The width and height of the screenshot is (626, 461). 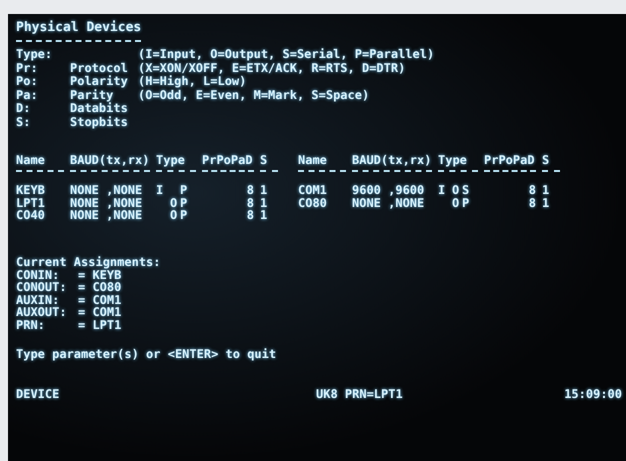 I want to click on legend-name: Databits, so click(x=99, y=108).